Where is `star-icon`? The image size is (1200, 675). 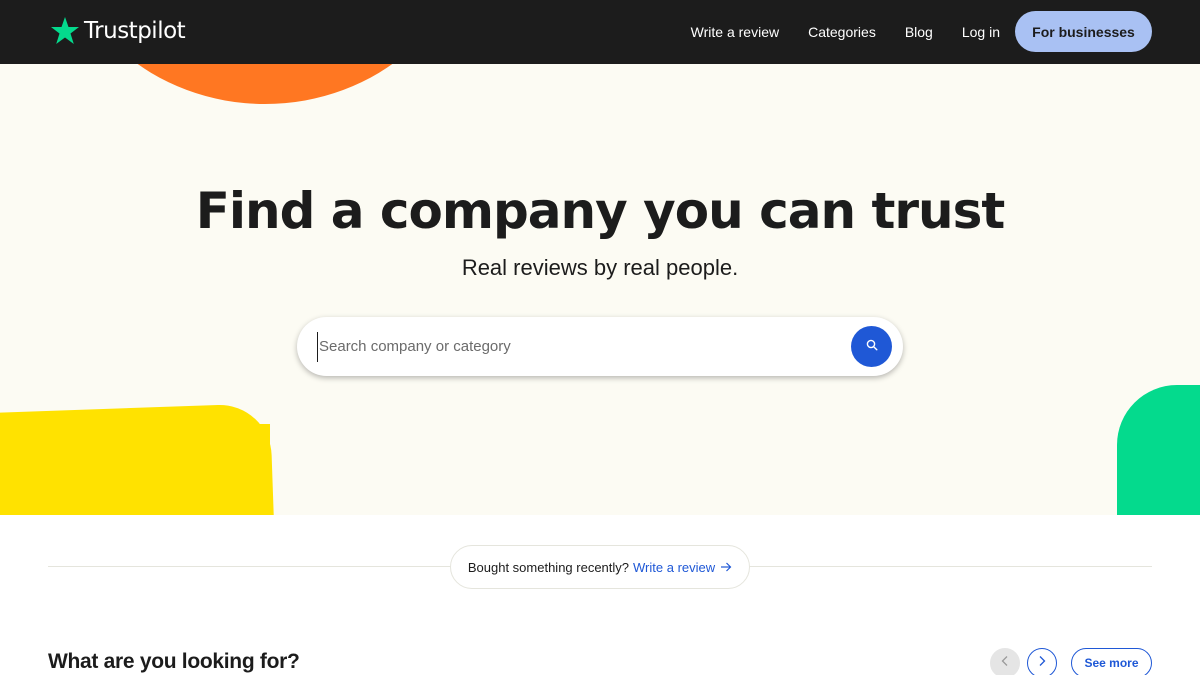
star-icon is located at coordinates (65, 31).